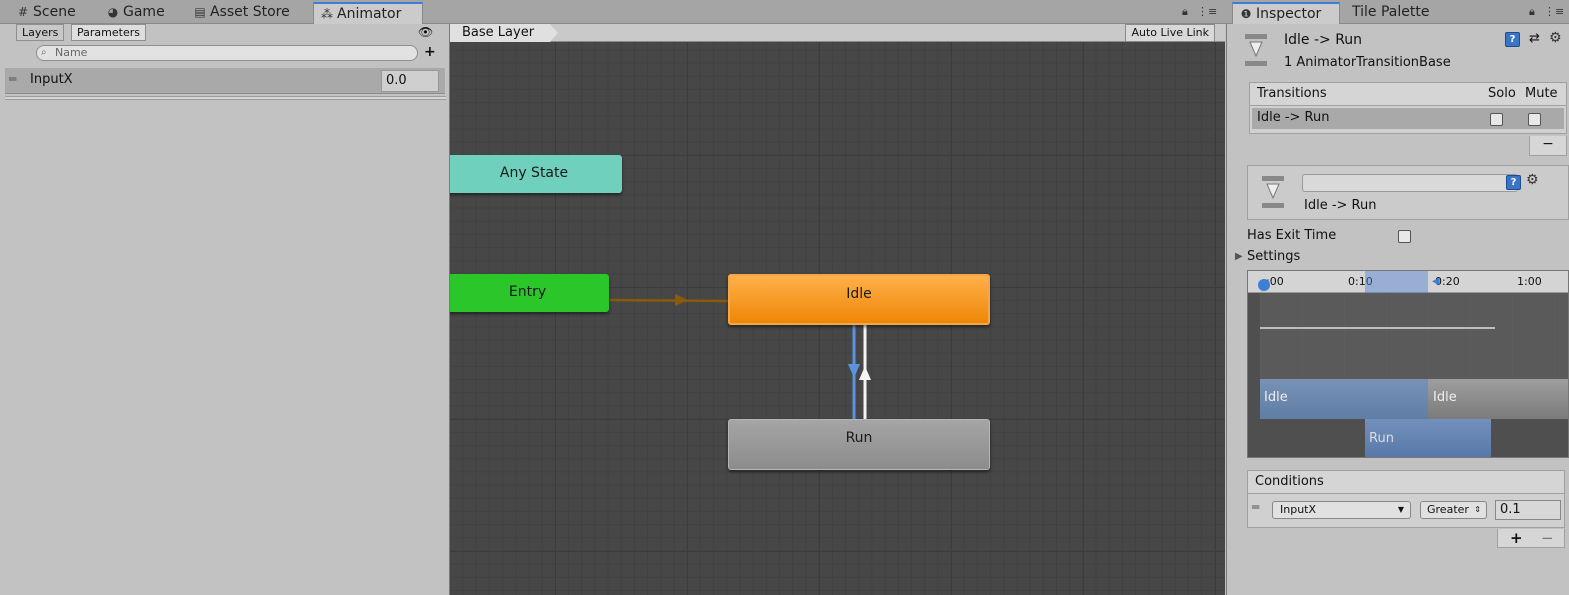 The height and width of the screenshot is (595, 1569). Describe the element at coordinates (1406, 482) in the screenshot. I see `conditions-header: Conditions` at that location.